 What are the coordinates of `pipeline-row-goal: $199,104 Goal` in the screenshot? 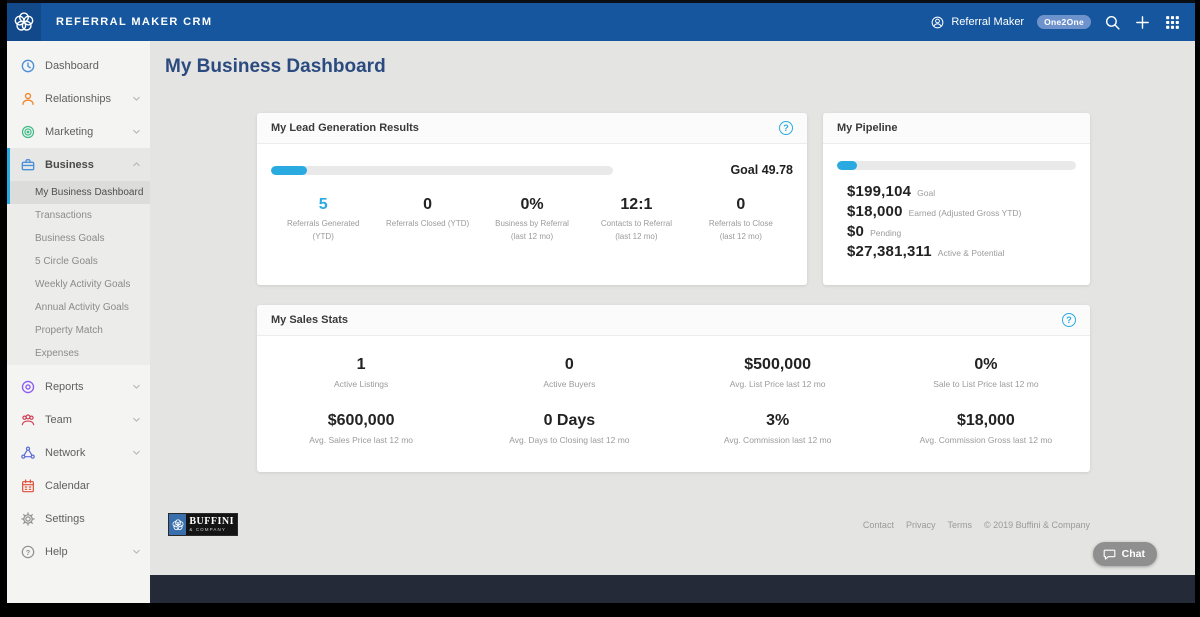 It's located at (961, 191).